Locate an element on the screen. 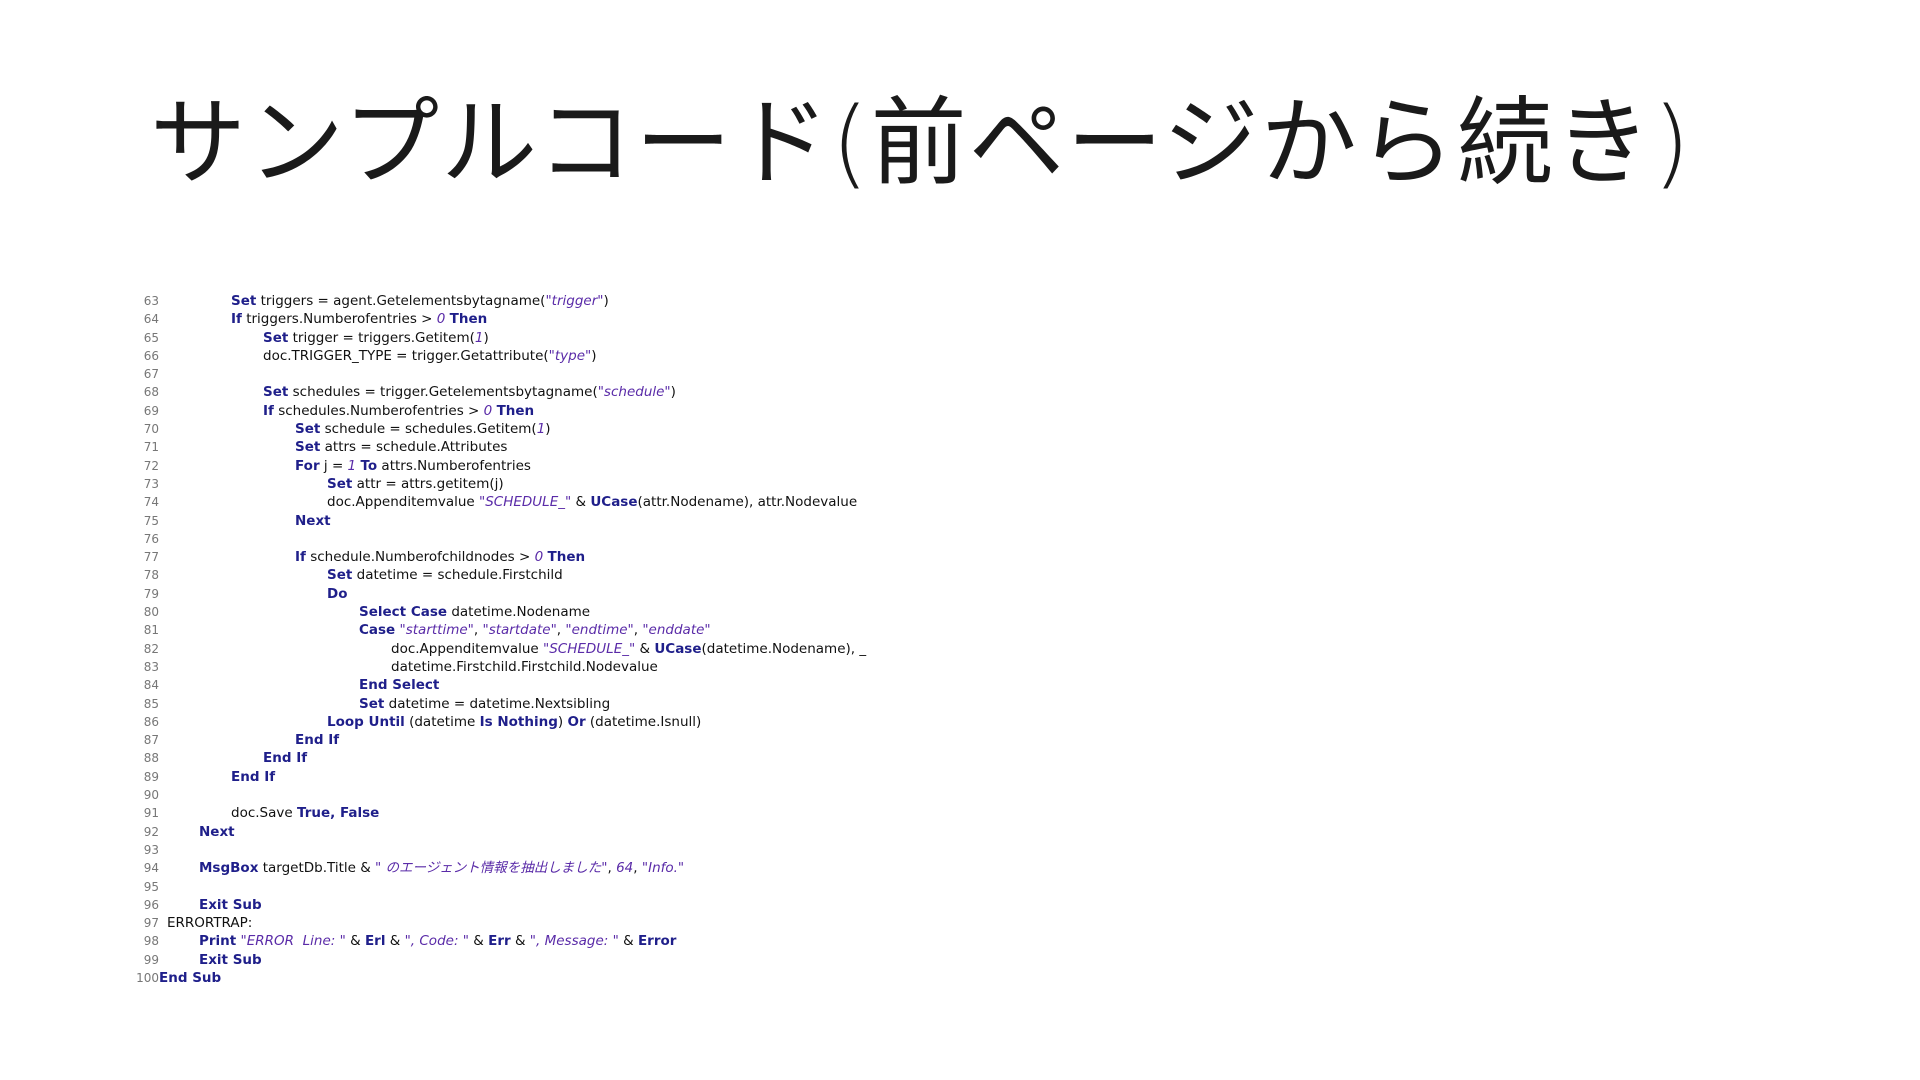  code-keyword: UCase is located at coordinates (678, 648).